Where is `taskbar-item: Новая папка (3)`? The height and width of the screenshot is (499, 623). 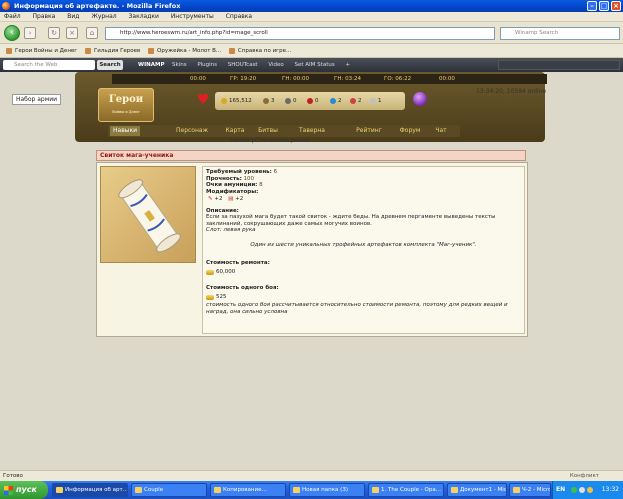
taskbar-item: Новая папка (3) is located at coordinates (327, 490).